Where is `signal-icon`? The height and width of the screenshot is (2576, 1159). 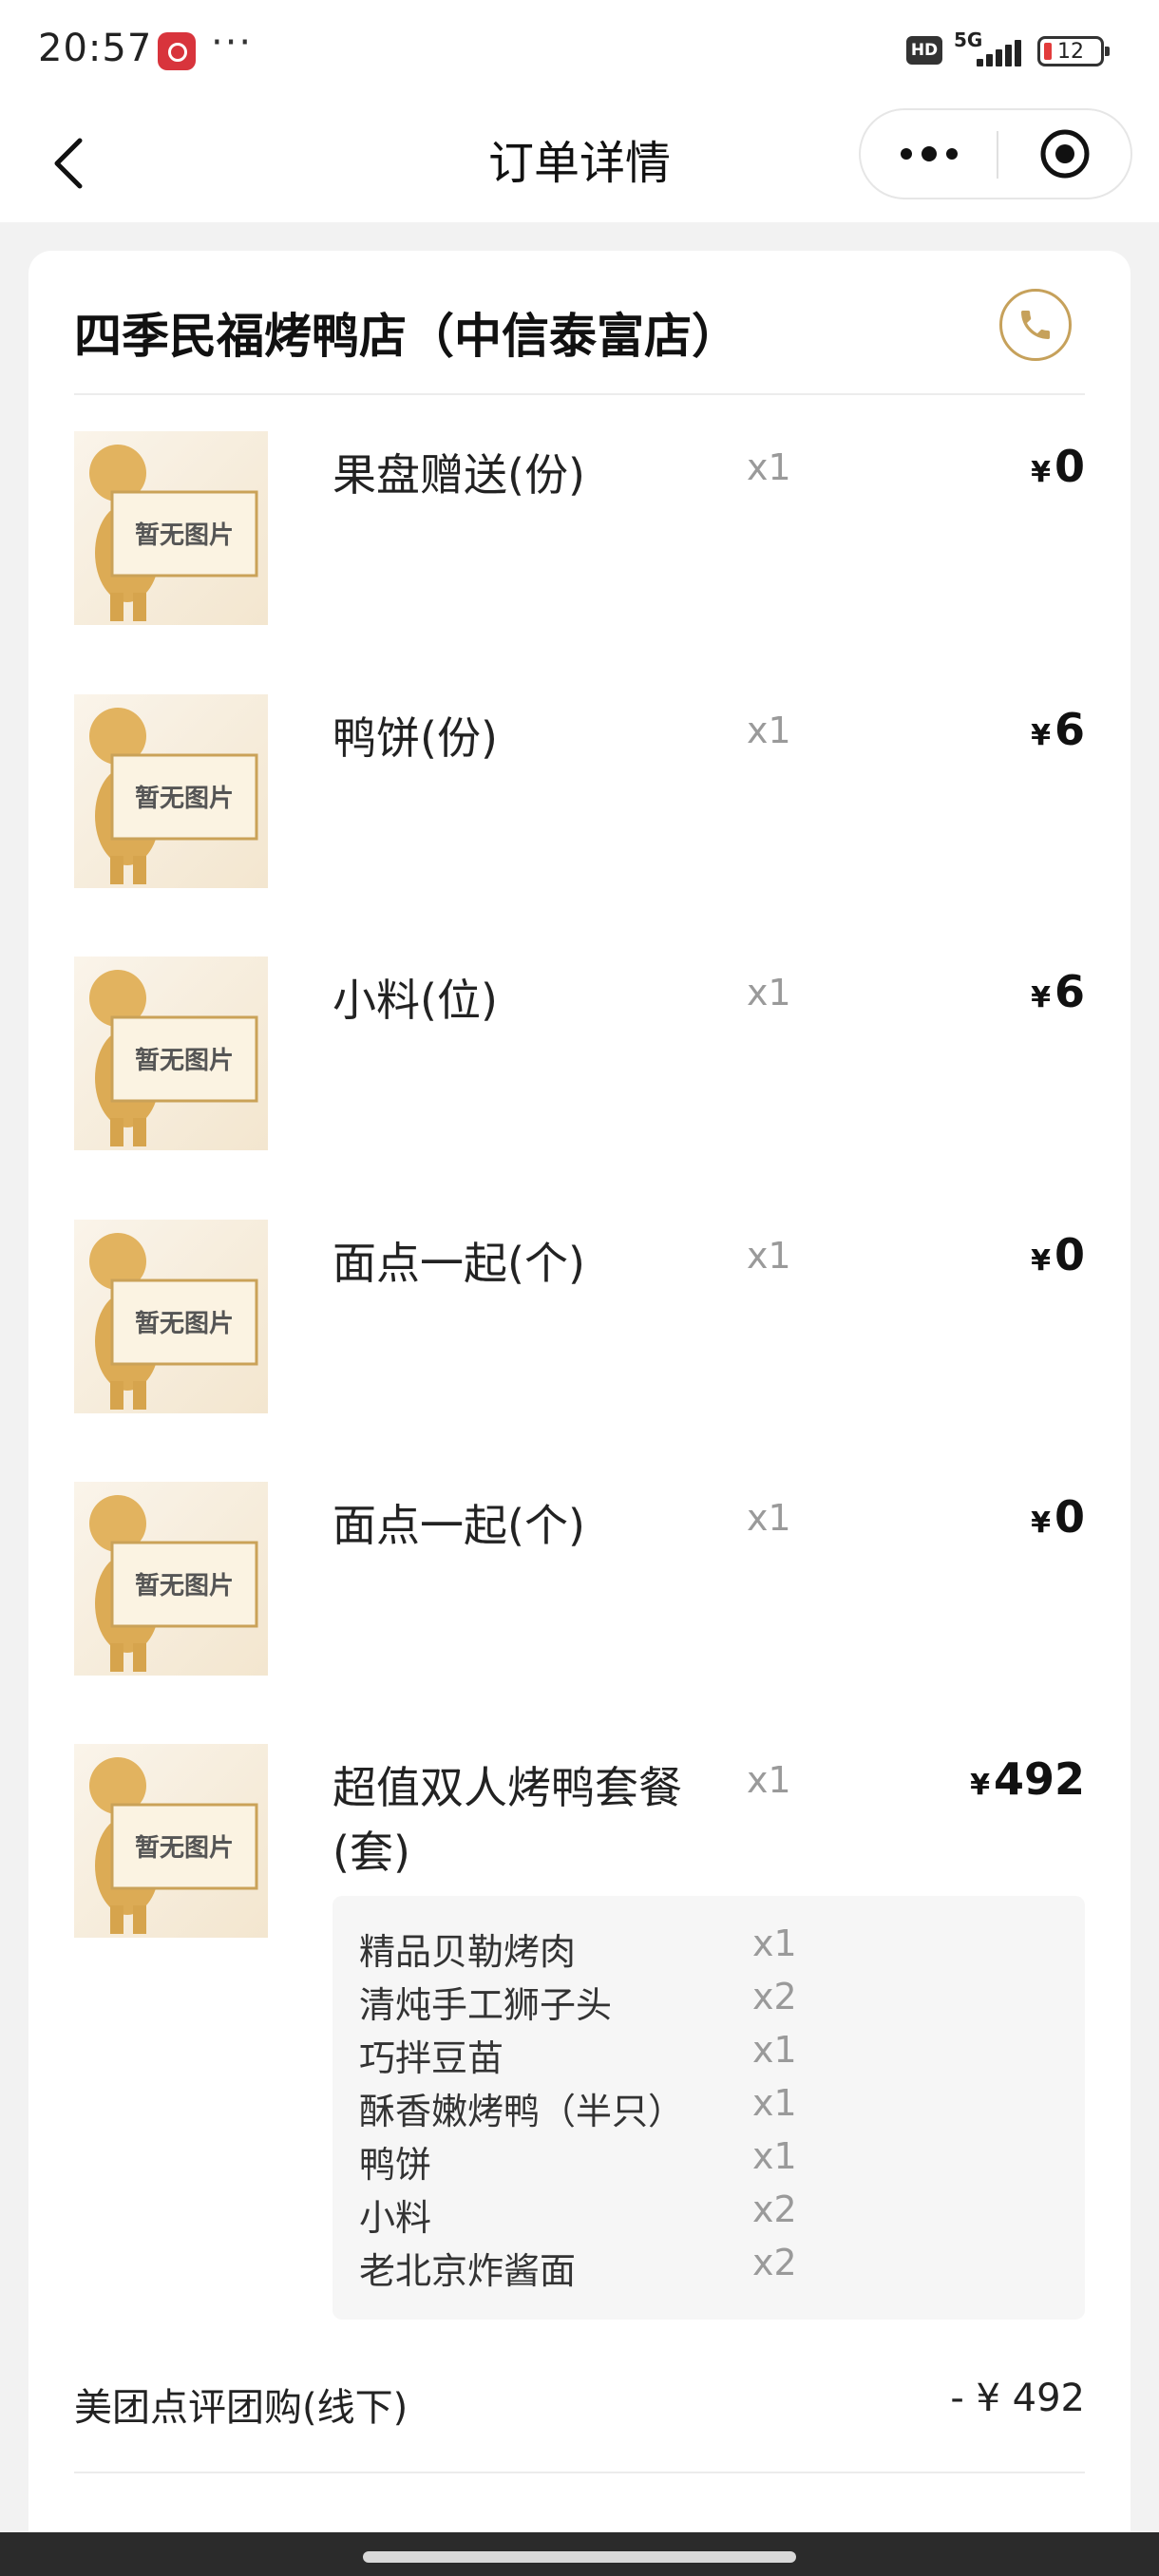 signal-icon is located at coordinates (1001, 52).